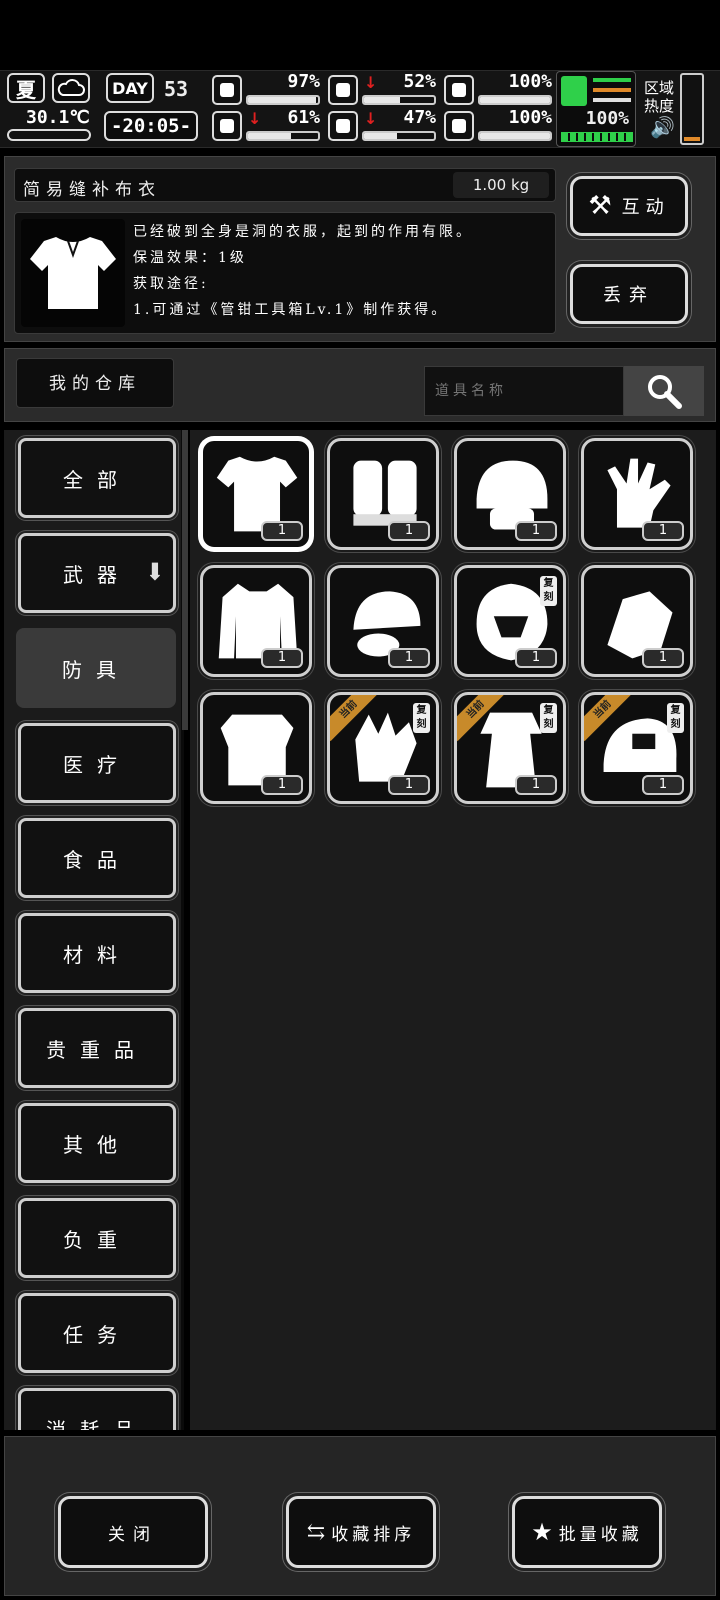 Image resolution: width=720 pixels, height=1600 pixels. I want to click on category-tab: 其他, so click(97, 1143).